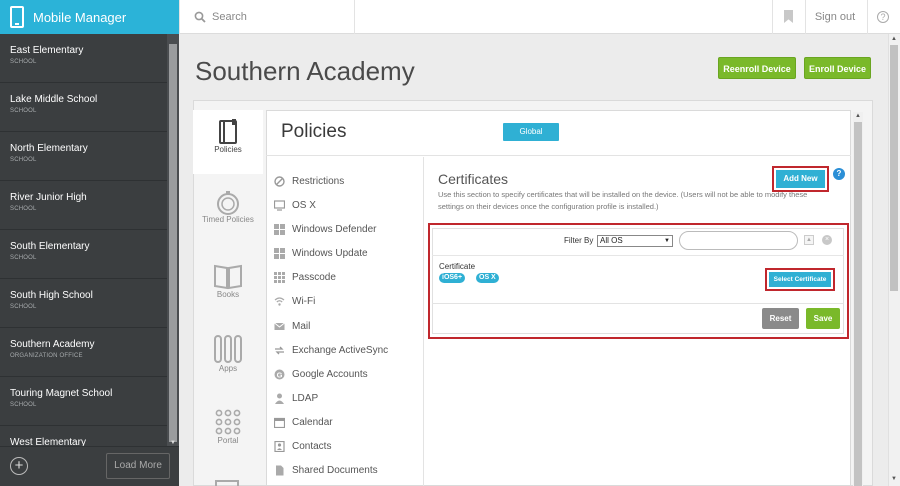 Image resolution: width=900 pixels, height=486 pixels. Describe the element at coordinates (52, 344) in the screenshot. I see `sidebar-item-label: Southern Academy` at that location.